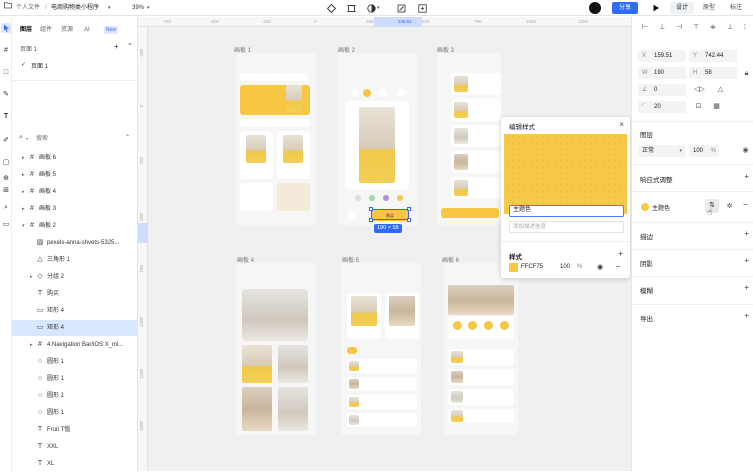 This screenshot has width=753, height=472. I want to click on text-tool-icon: T, so click(6, 116).